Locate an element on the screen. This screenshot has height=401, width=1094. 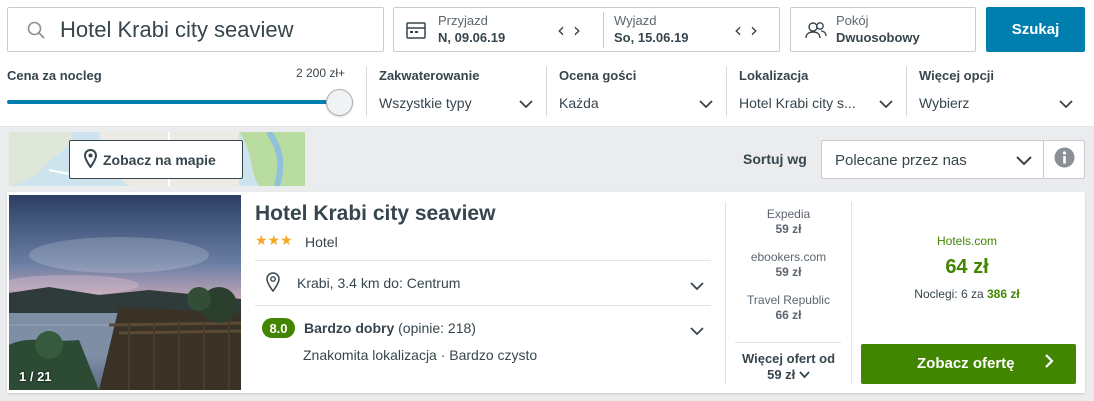
guest-rating-label: Ocena gości is located at coordinates (598, 75).